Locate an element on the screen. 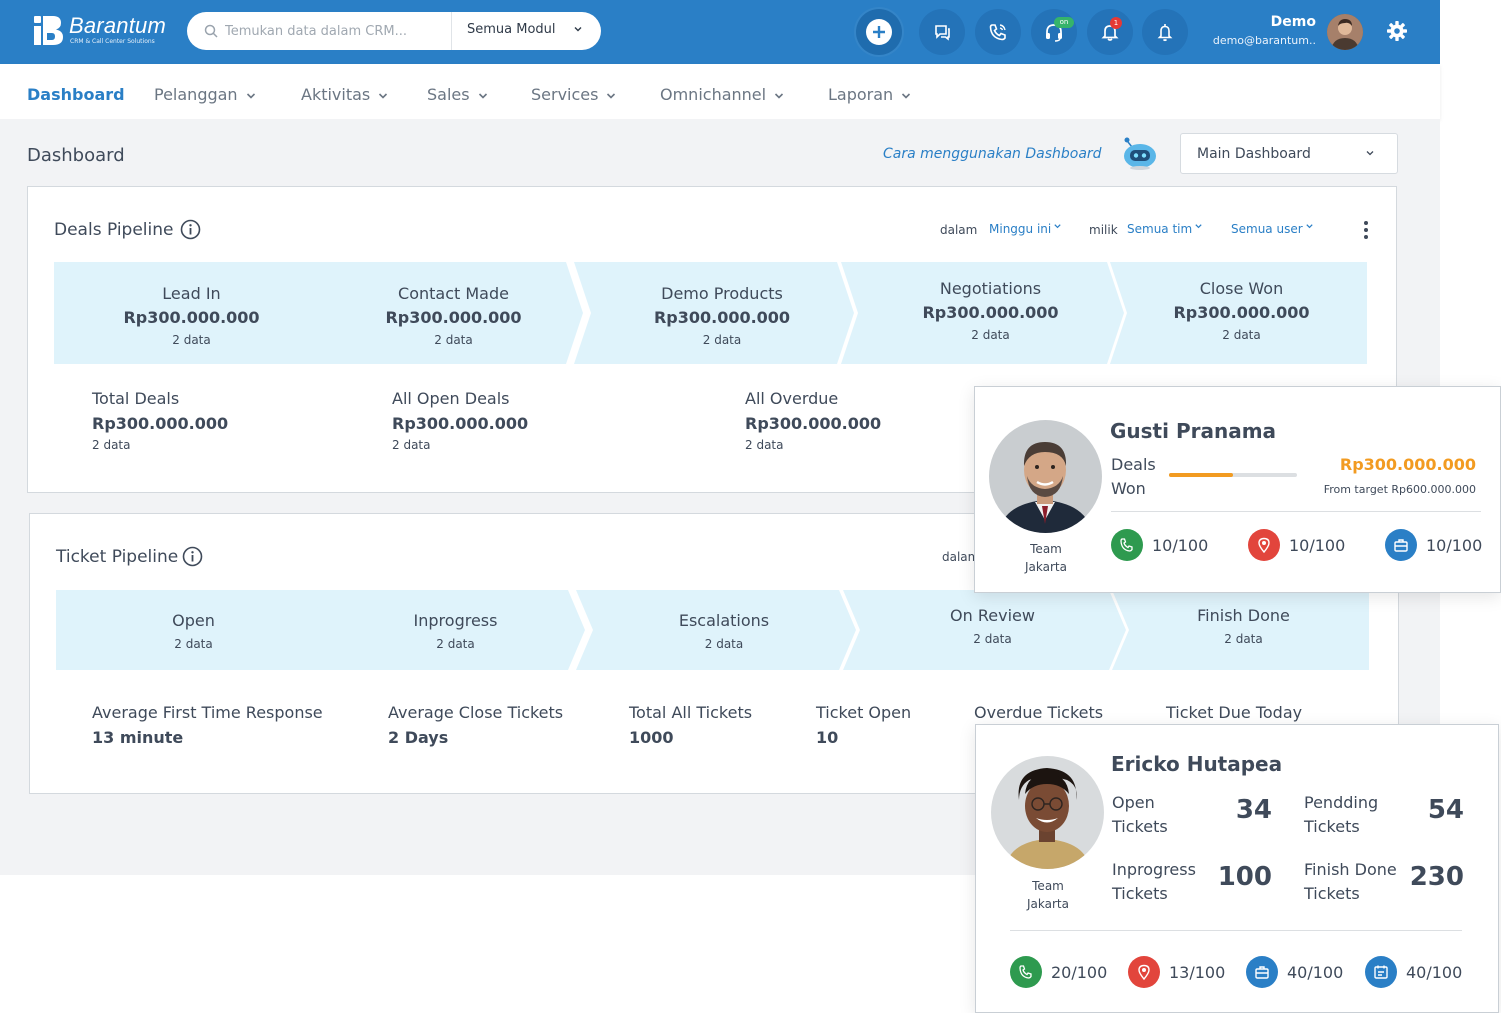 The width and height of the screenshot is (1501, 1013). add-new-button is located at coordinates (879, 32).